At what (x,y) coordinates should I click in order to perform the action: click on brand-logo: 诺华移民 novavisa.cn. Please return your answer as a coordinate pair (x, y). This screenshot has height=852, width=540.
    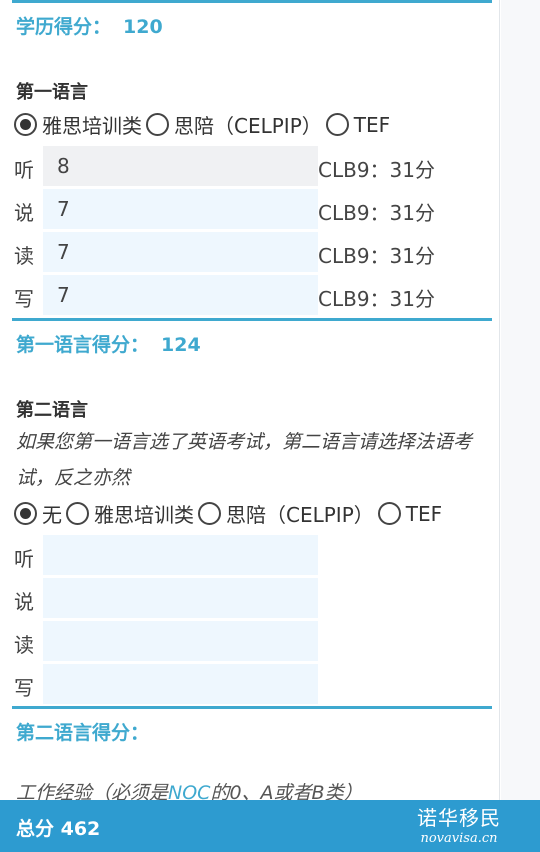
    Looking at the image, I should click on (459, 826).